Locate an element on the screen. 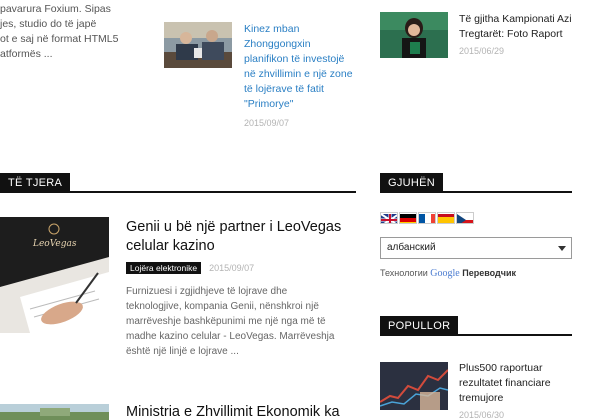 The width and height of the screenshot is (600, 420). title-line: Tregtarët: Foto Raport is located at coordinates (529, 34).